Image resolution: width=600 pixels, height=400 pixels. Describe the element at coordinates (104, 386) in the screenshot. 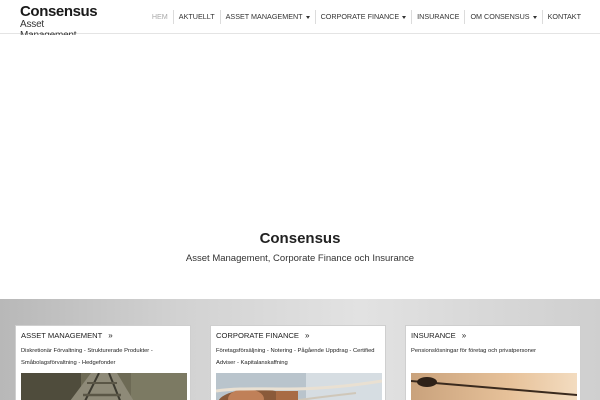

I see `railway-track-photo` at that location.